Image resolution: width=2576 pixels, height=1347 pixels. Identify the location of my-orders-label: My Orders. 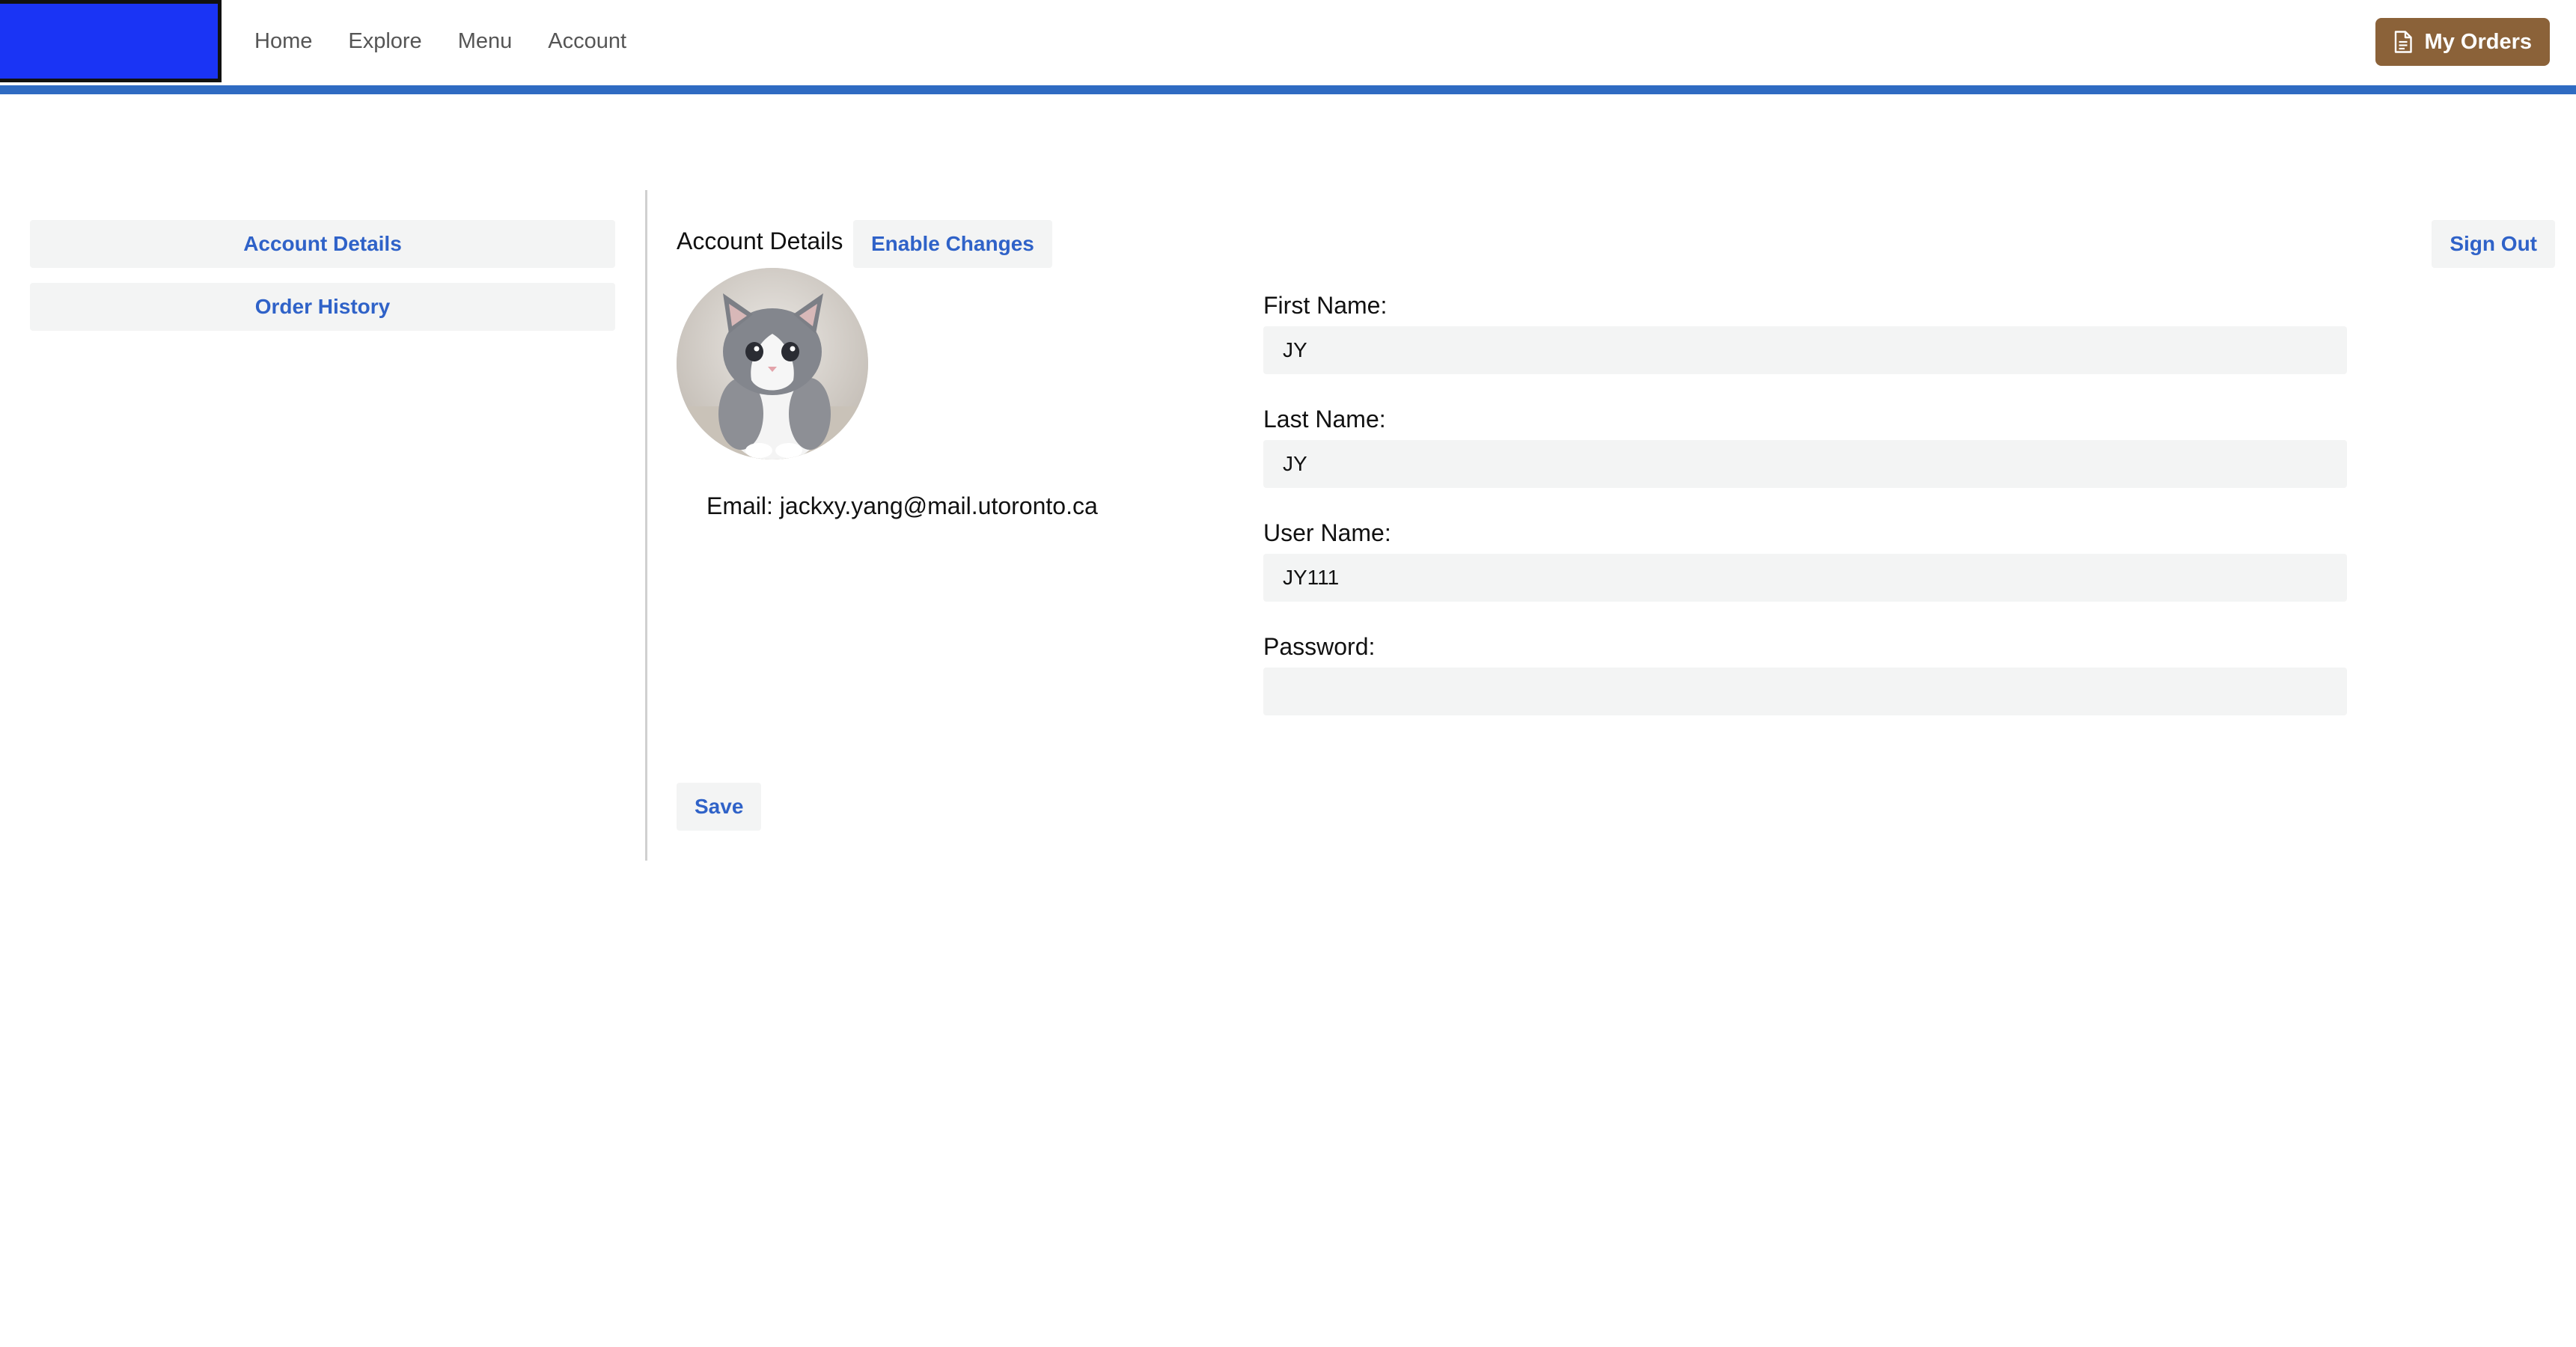
(2478, 41).